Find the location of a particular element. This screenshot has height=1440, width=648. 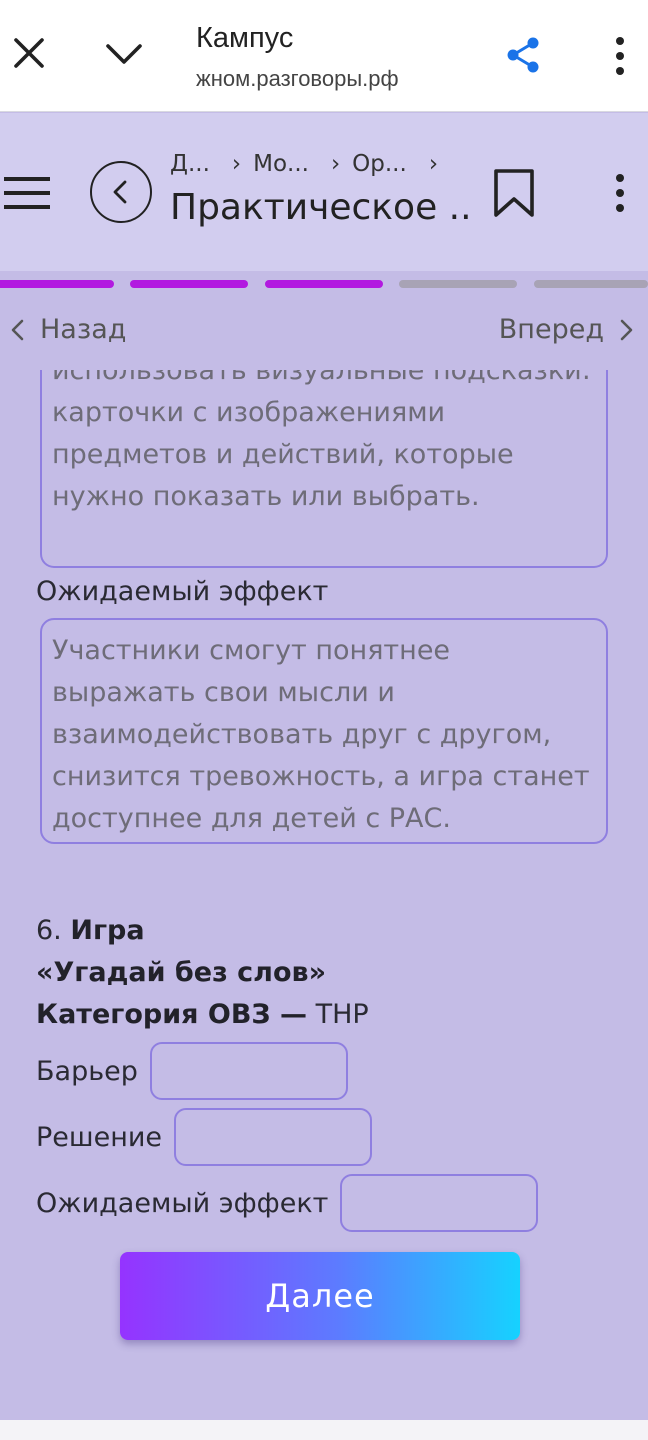

effect-label: Ожидаемый эффект is located at coordinates (182, 591).